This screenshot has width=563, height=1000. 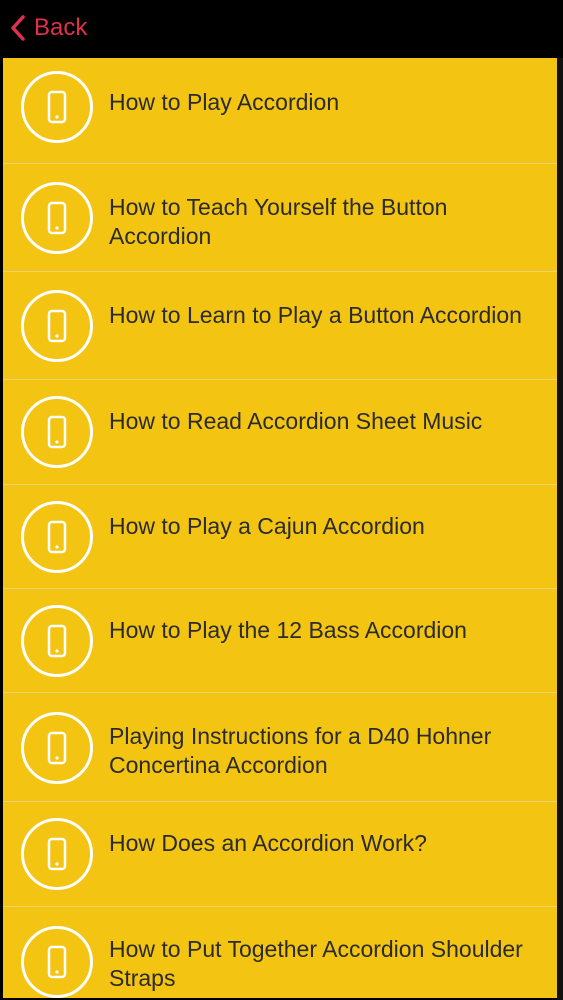 I want to click on list-item: How to Play the 12 Bass Accordion, so click(x=280, y=641).